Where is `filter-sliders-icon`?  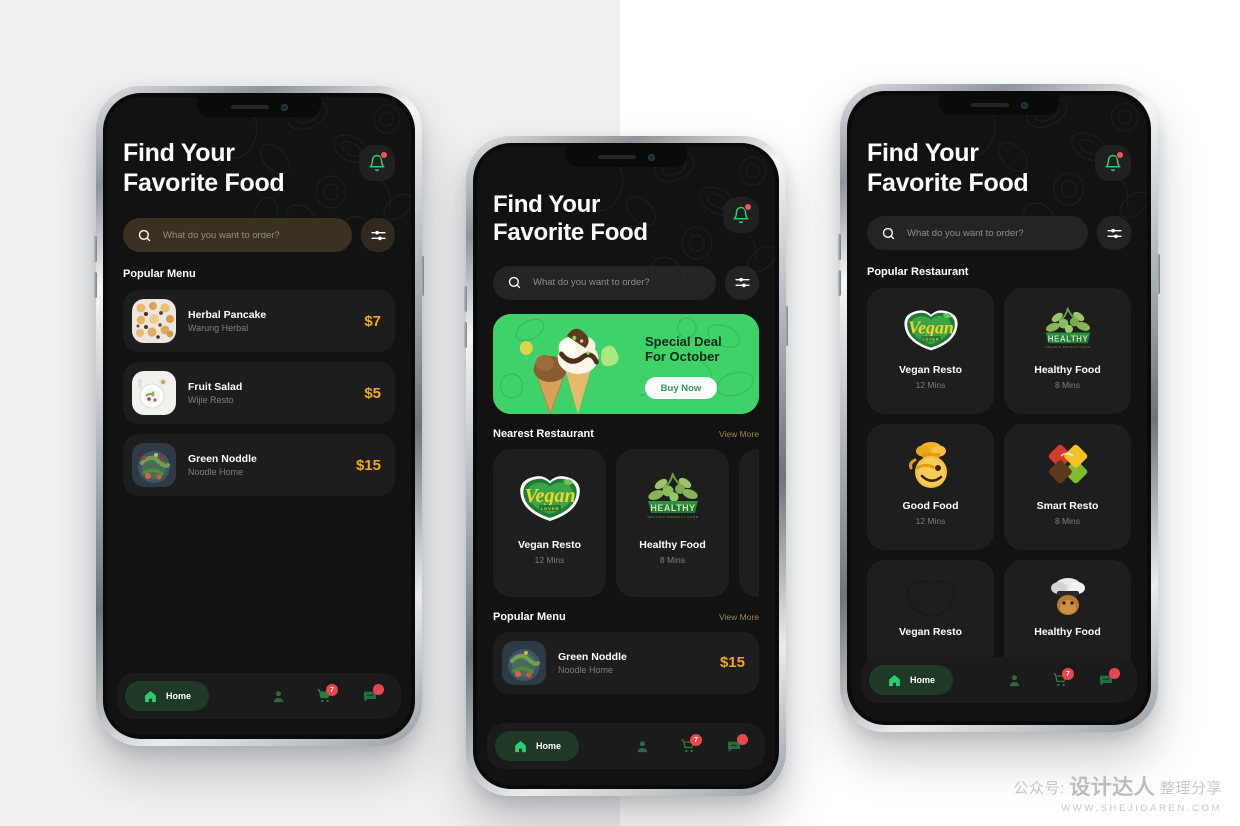 filter-sliders-icon is located at coordinates (378, 235).